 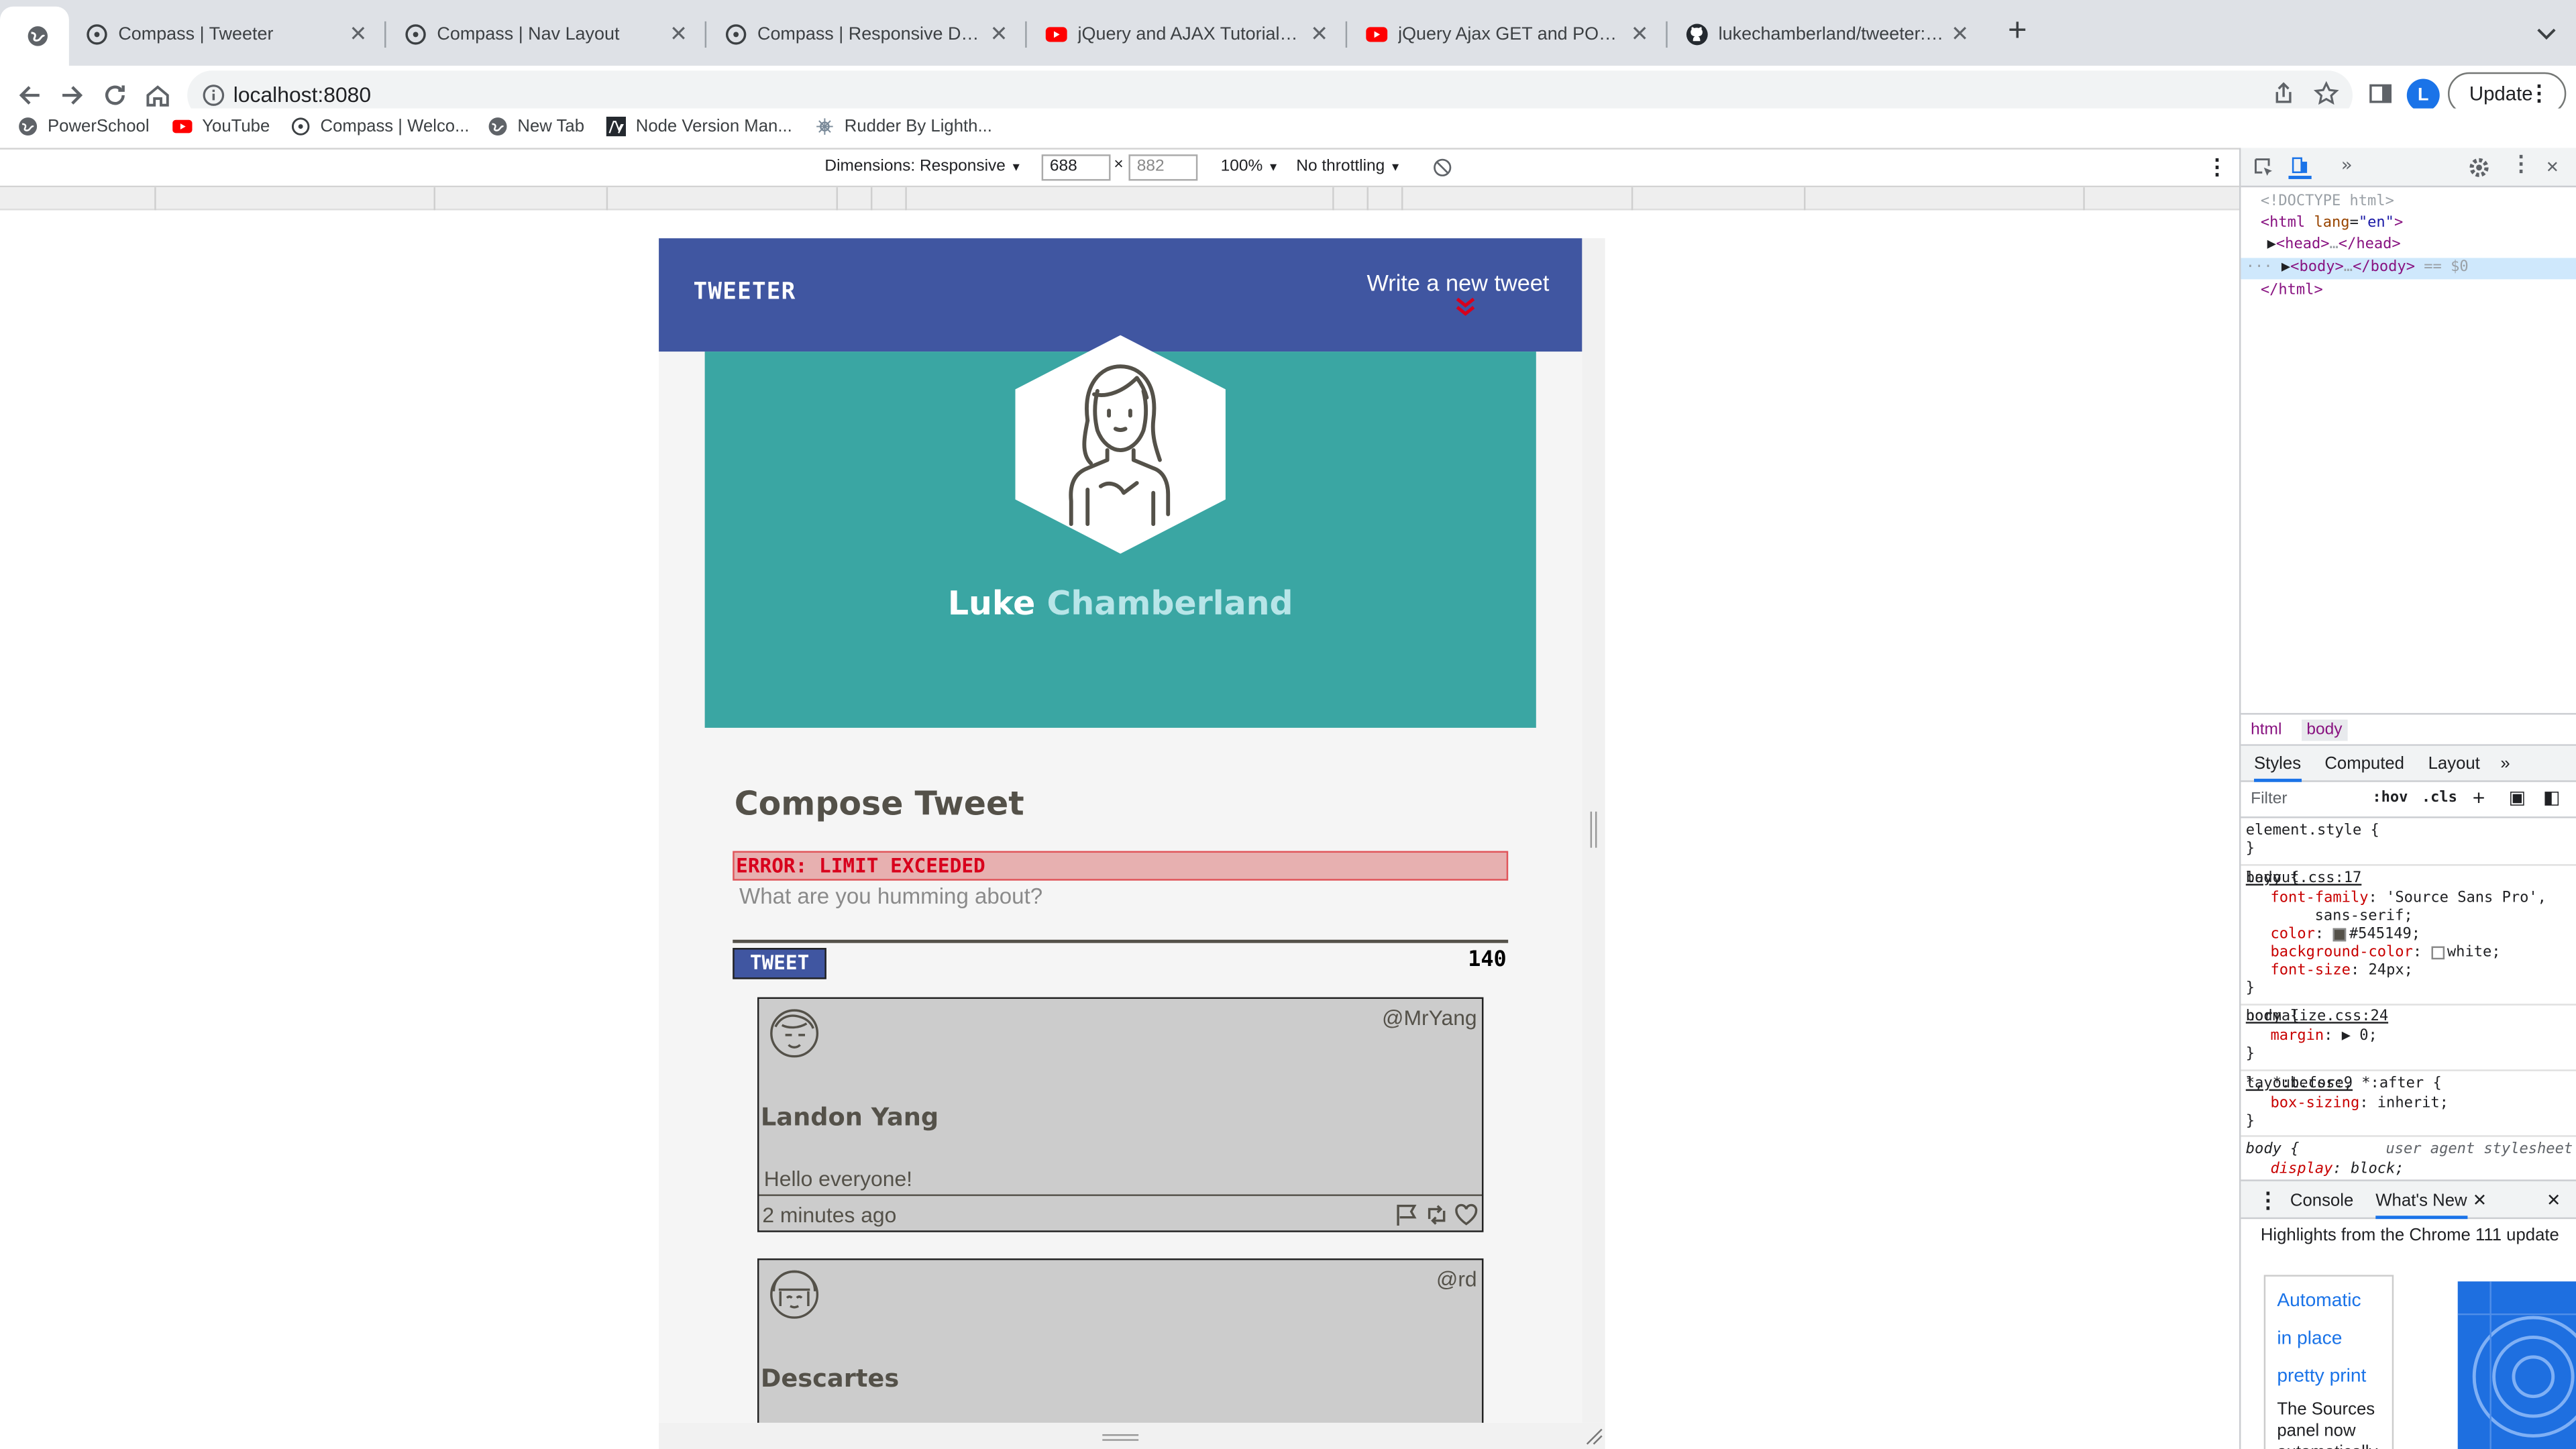 I want to click on rule-source-link: layout.css:9, so click(x=2409, y=1085).